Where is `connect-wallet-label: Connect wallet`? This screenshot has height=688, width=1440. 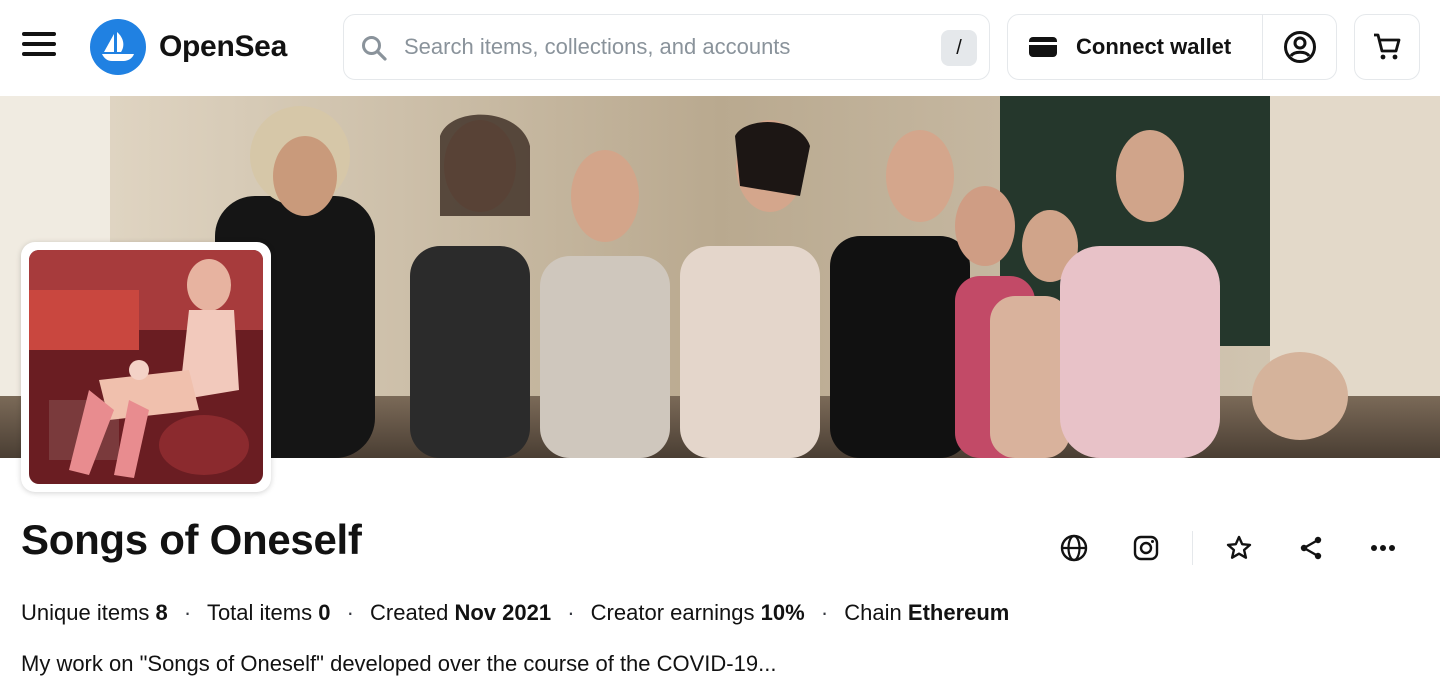
connect-wallet-label: Connect wallet is located at coordinates (1154, 46).